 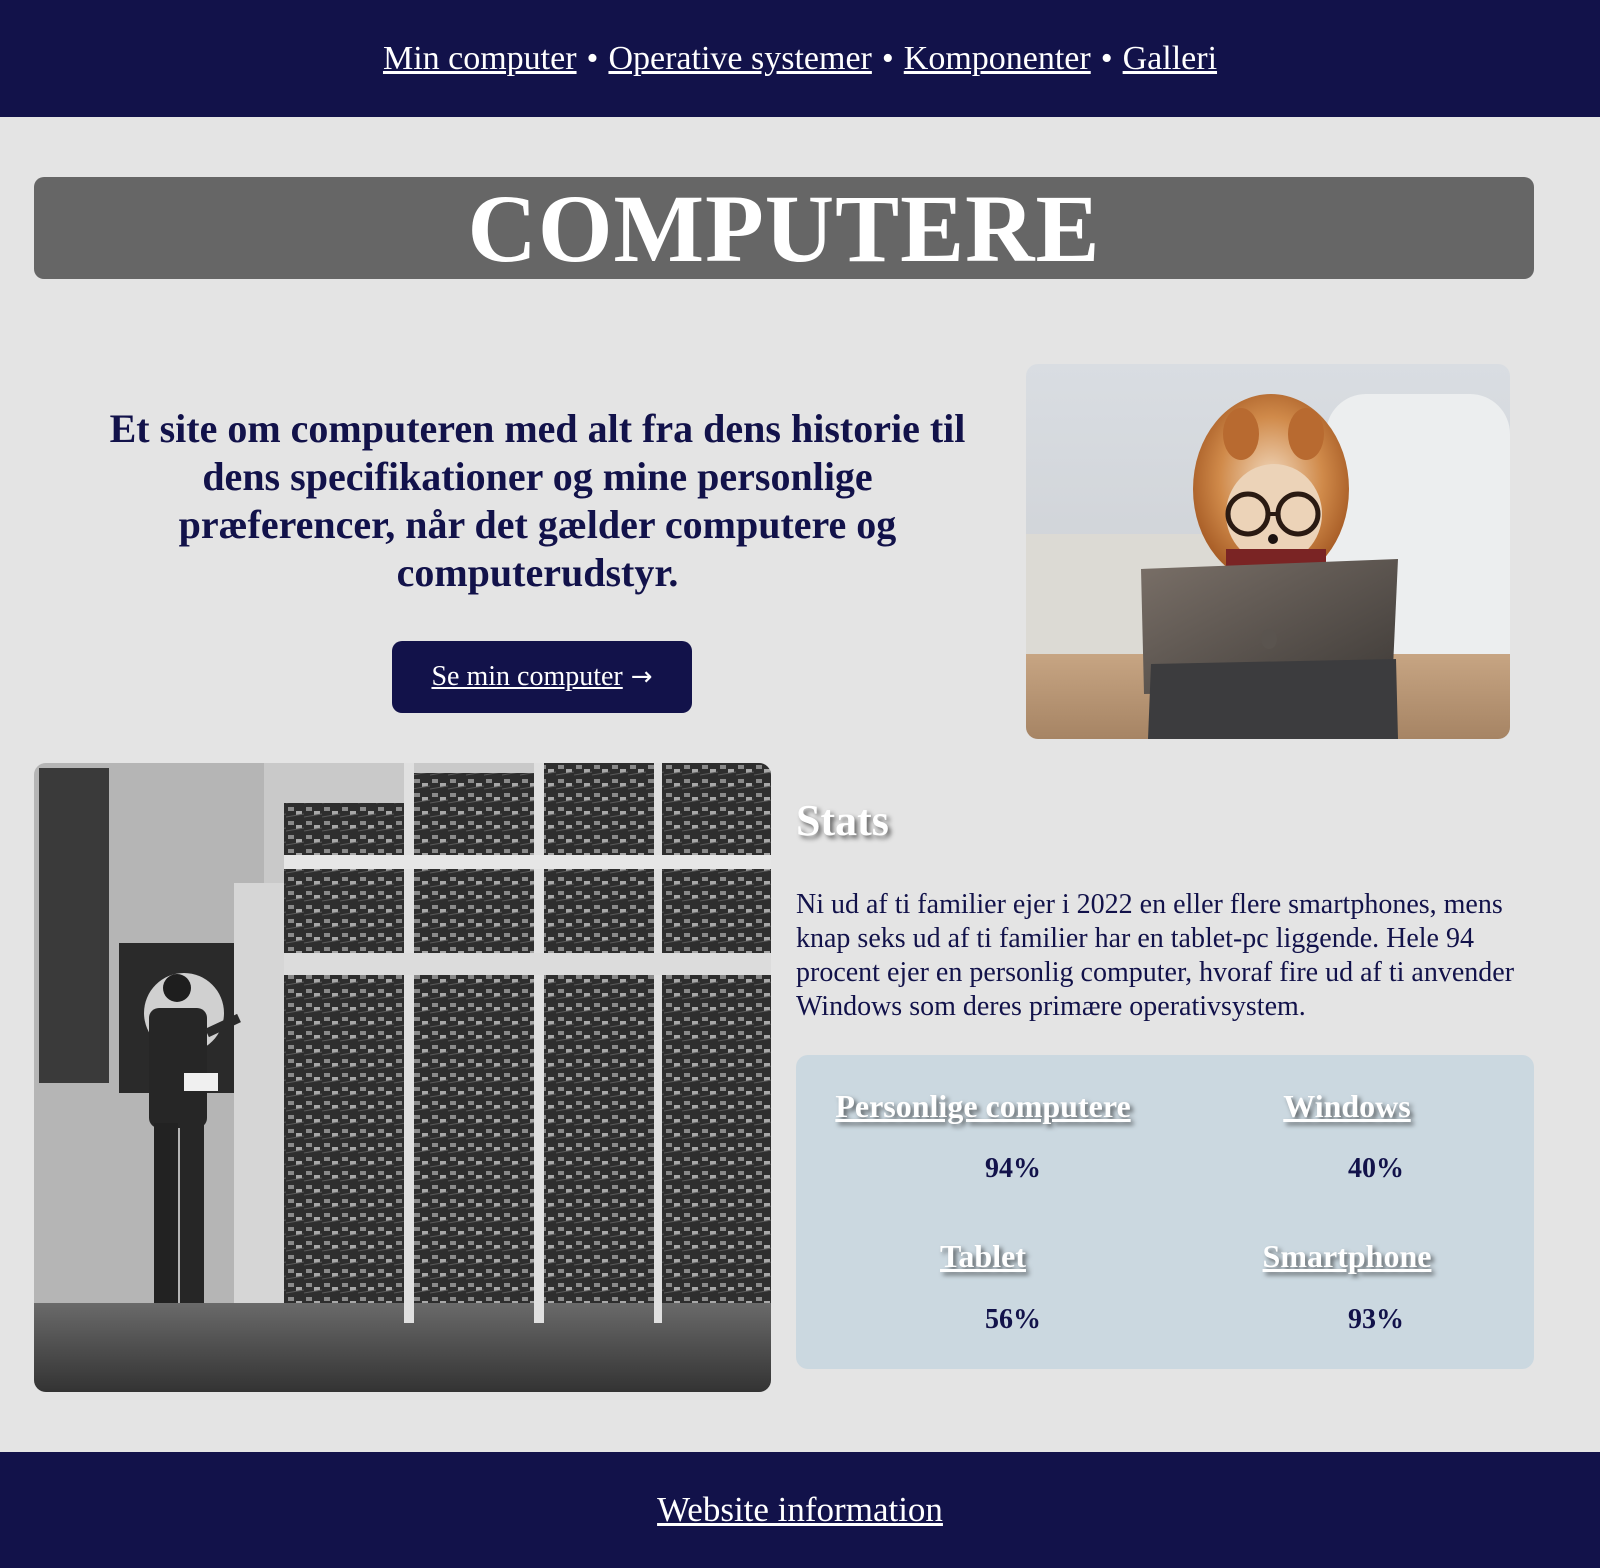 What do you see at coordinates (1376, 1168) in the screenshot?
I see `stat-value-windows: 40%` at bounding box center [1376, 1168].